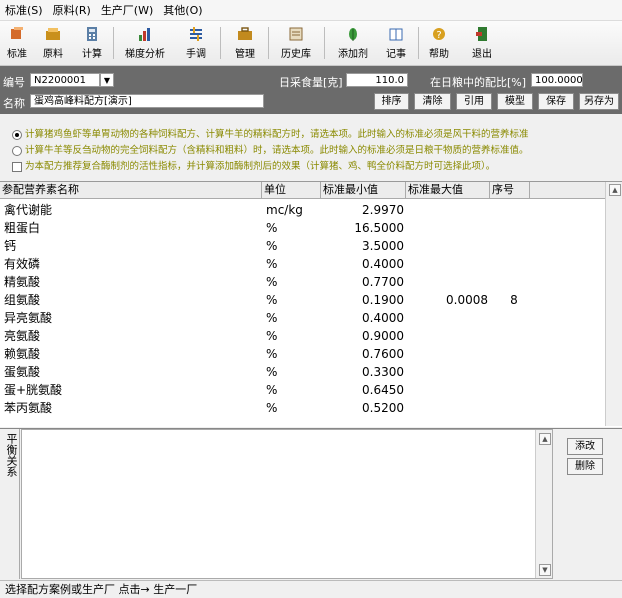 This screenshot has height=598, width=622. I want to click on daily-intake-field: 110.0, so click(377, 80).